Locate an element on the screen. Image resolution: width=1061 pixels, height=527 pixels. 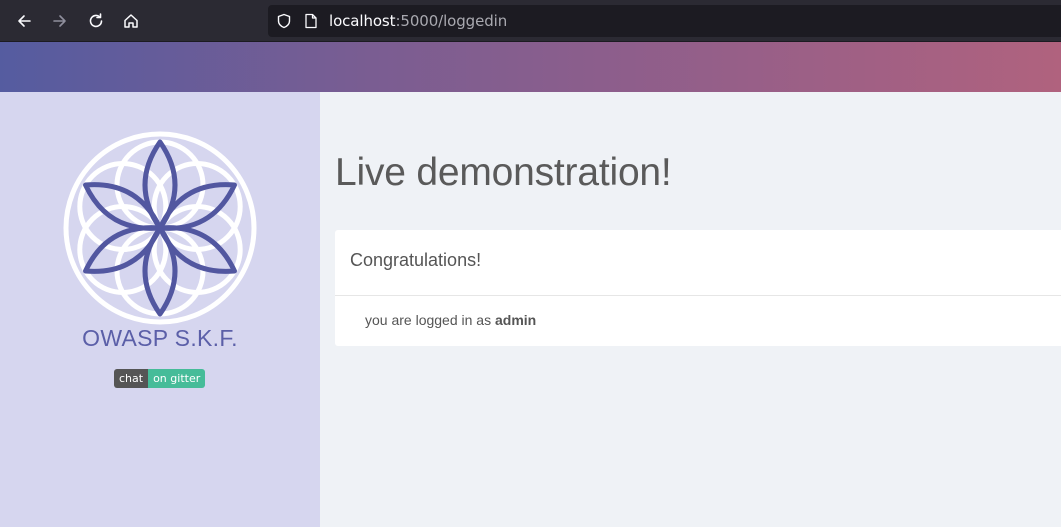
page-title: Live demonstration! is located at coordinates (503, 172).